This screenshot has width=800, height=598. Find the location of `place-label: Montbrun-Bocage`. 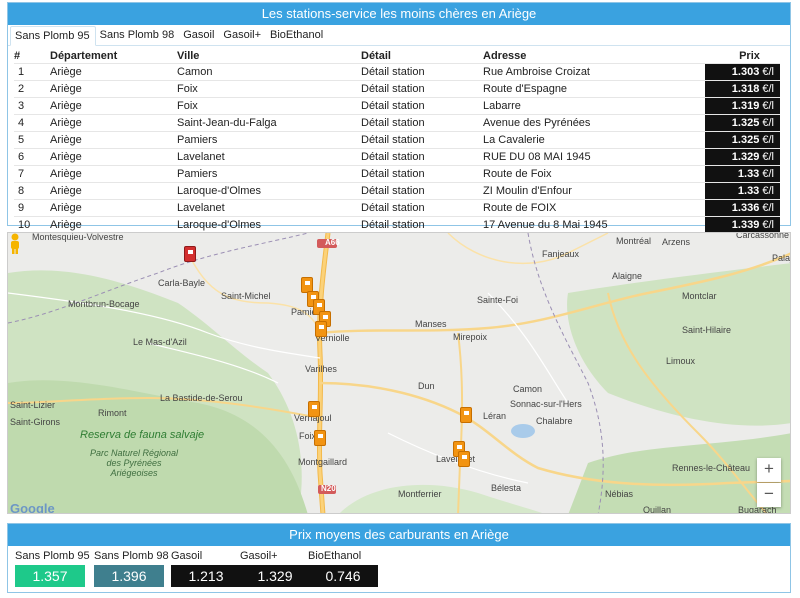

place-label: Montbrun-Bocage is located at coordinates (104, 304).